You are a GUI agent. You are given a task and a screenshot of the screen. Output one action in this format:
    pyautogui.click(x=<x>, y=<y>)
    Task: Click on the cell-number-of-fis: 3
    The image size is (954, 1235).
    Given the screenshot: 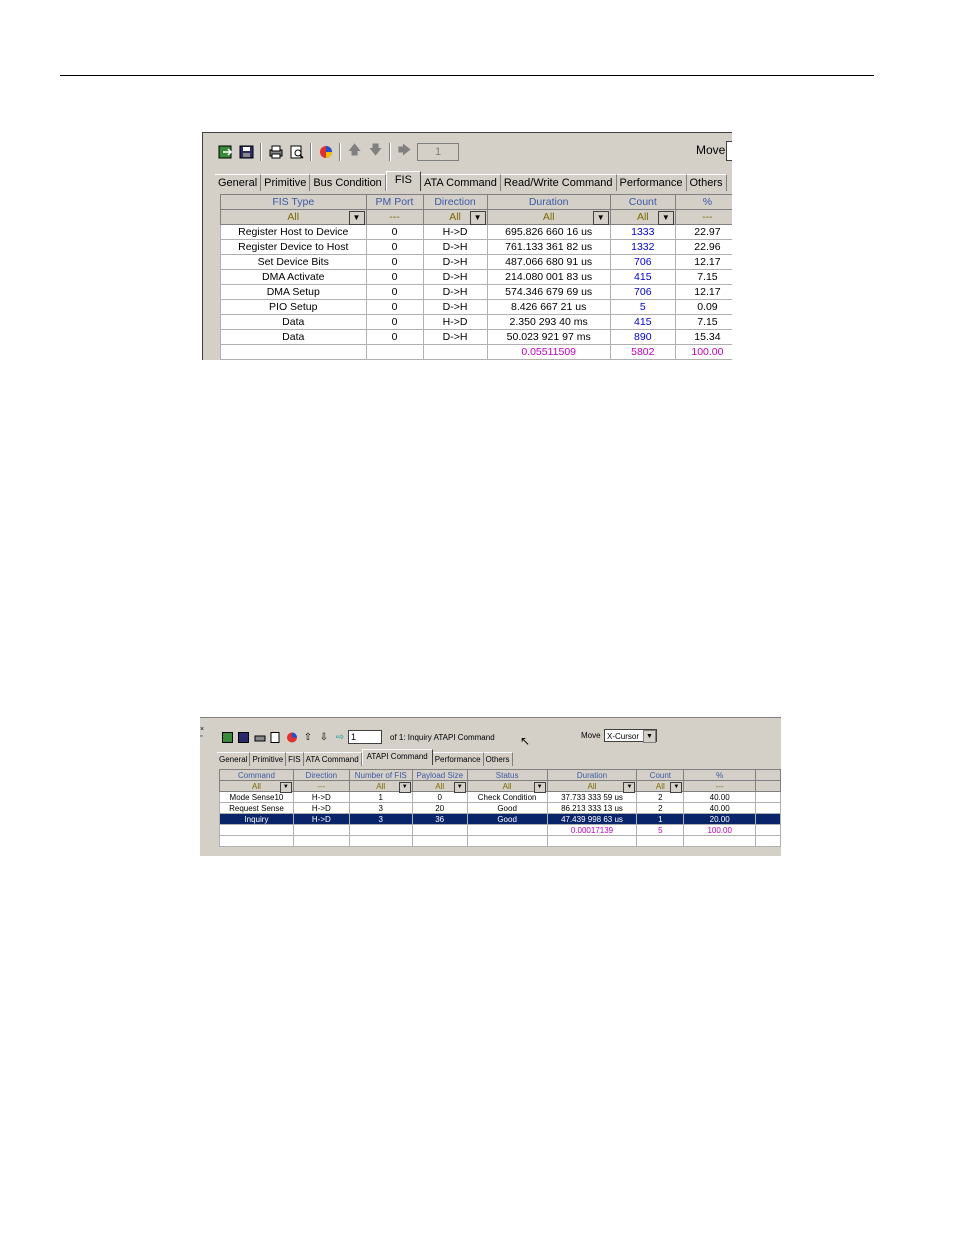 What is the action you would take?
    pyautogui.click(x=380, y=808)
    